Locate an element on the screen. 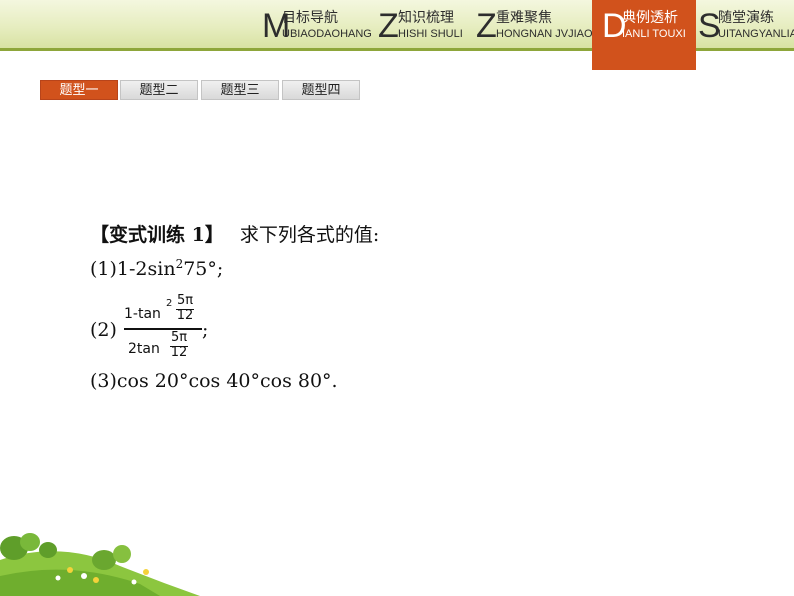 The width and height of the screenshot is (794, 596). tab-type-1: 题型一 is located at coordinates (79, 90).